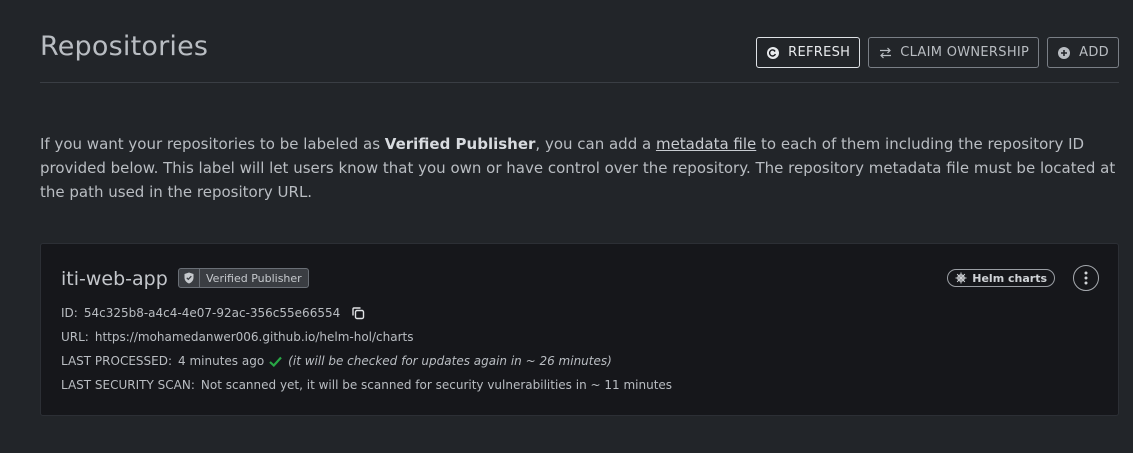  I want to click on repository-id-row: ID: 54c325b8-a4c4-4e07-92ac-356c55e66554, so click(213, 313).